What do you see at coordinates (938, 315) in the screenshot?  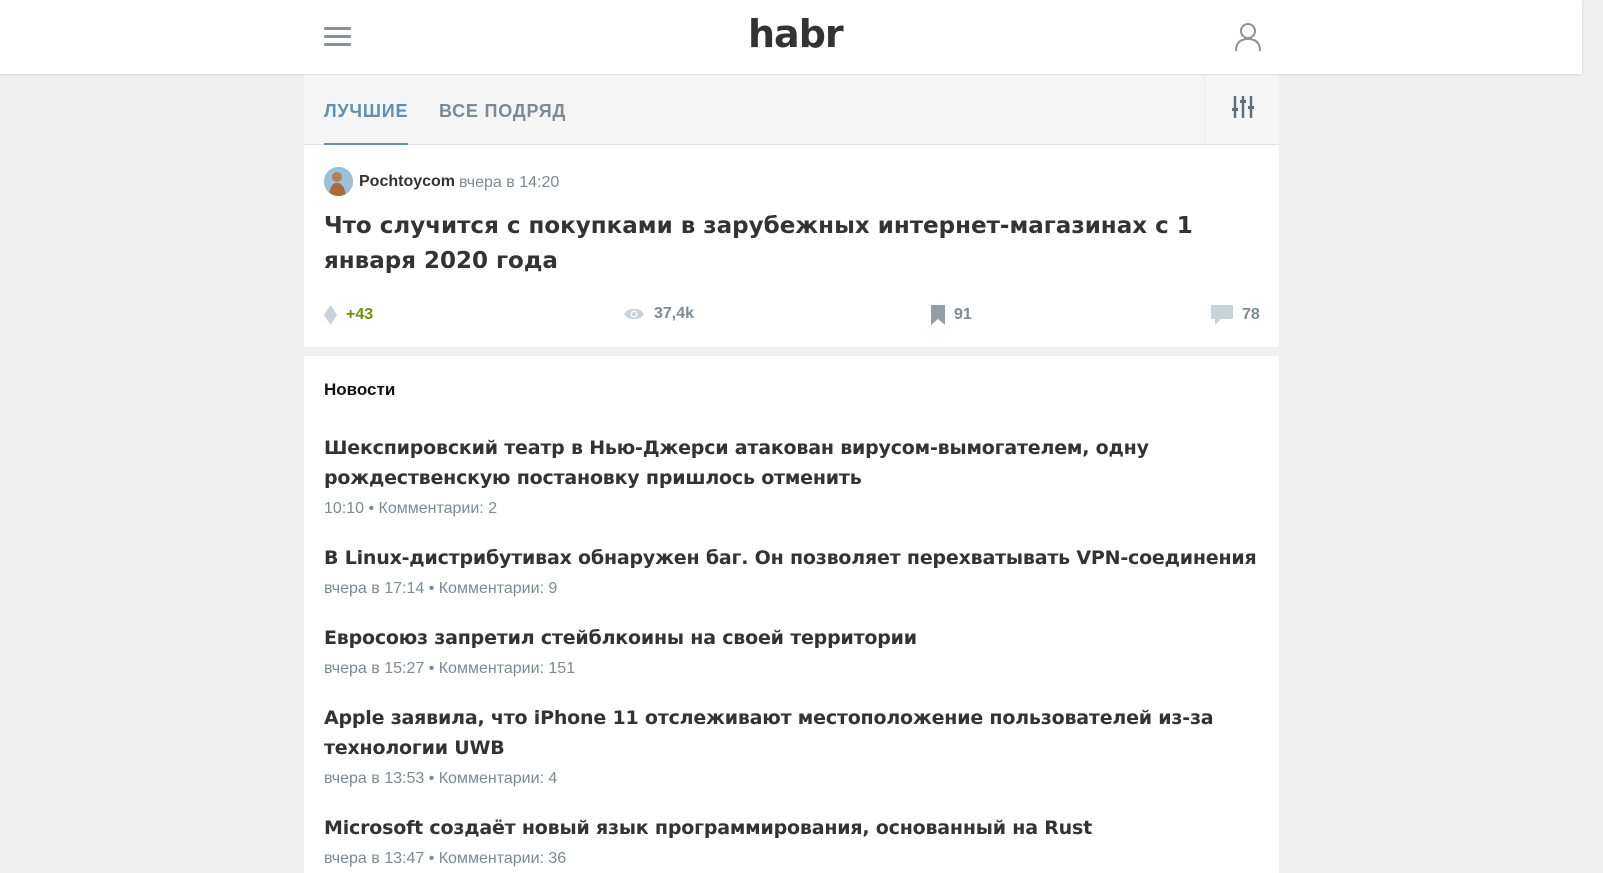 I see `bookmark-icon` at bounding box center [938, 315].